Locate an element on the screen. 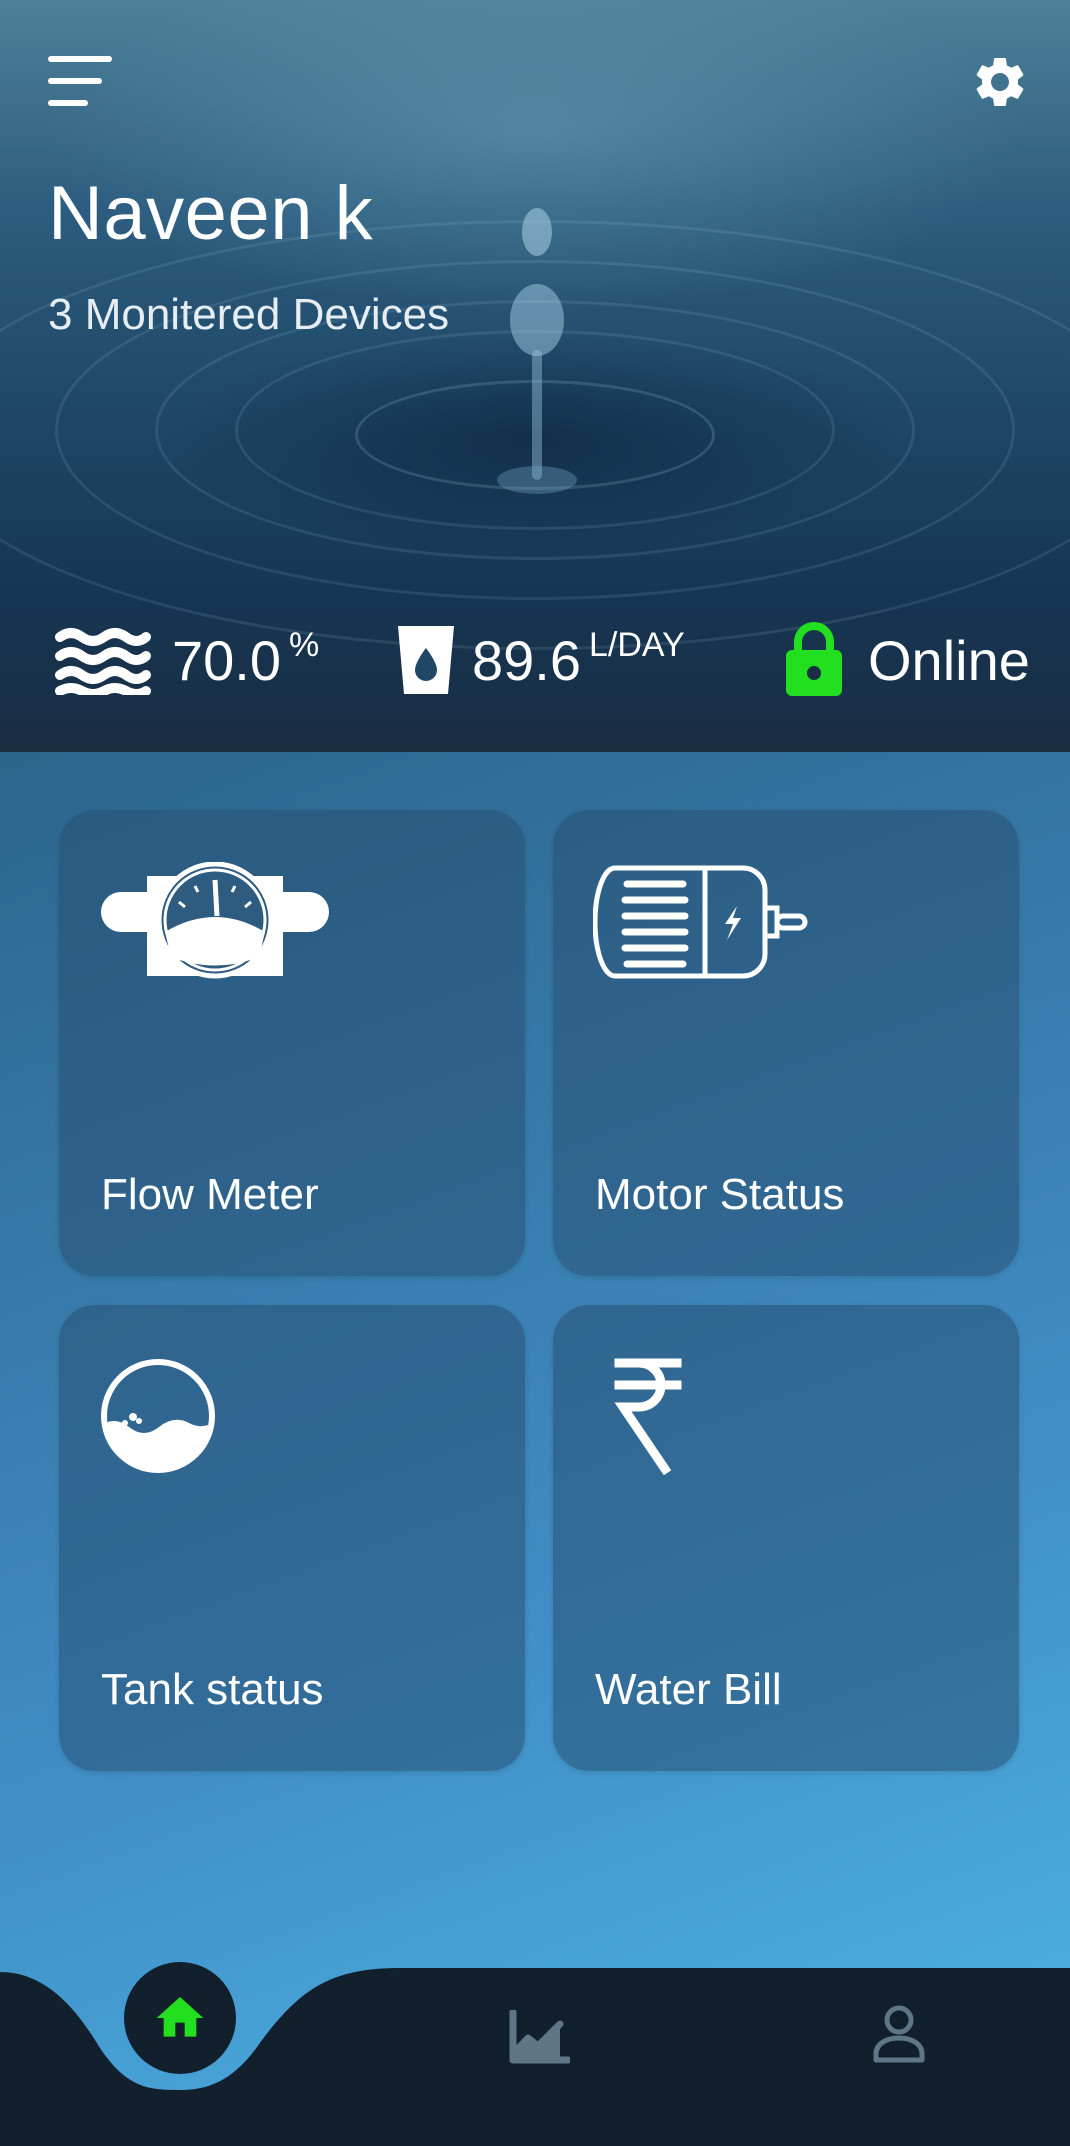 The height and width of the screenshot is (2146, 1070). card-flow-meter: Flow Meter is located at coordinates (292, 1043).